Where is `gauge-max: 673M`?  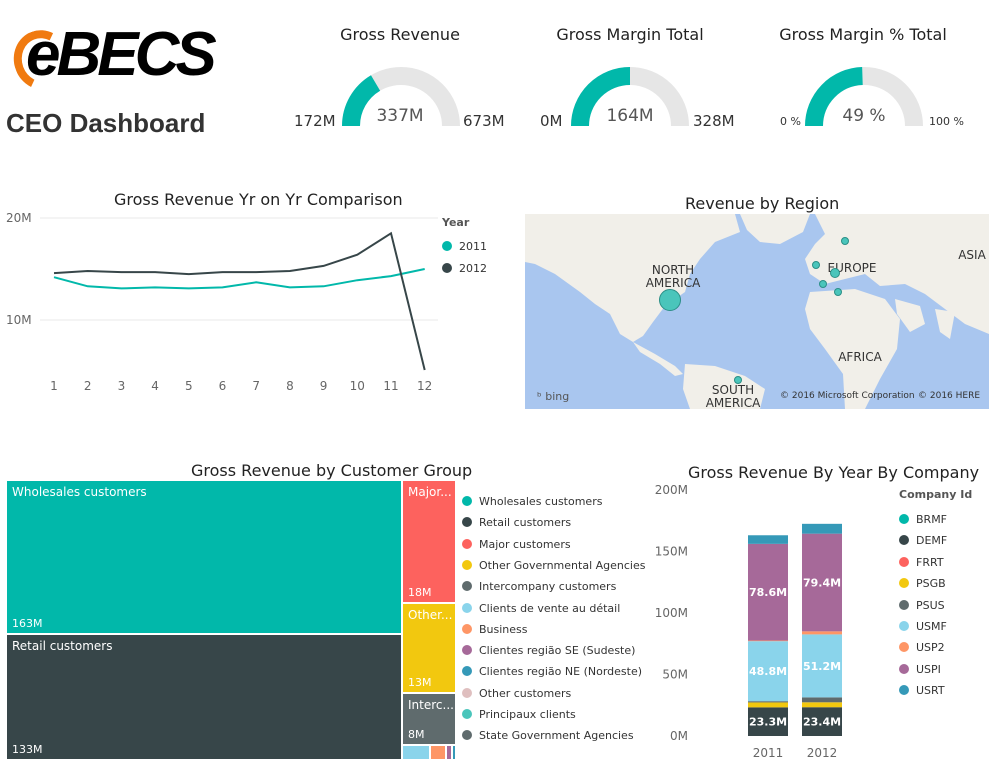
gauge-max: 673M is located at coordinates (484, 121).